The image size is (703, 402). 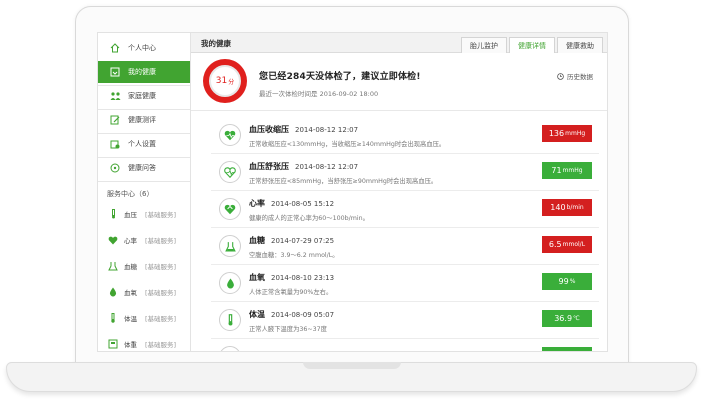 I want to click on record-time: 2014-08-05 15:12, so click(x=303, y=204).